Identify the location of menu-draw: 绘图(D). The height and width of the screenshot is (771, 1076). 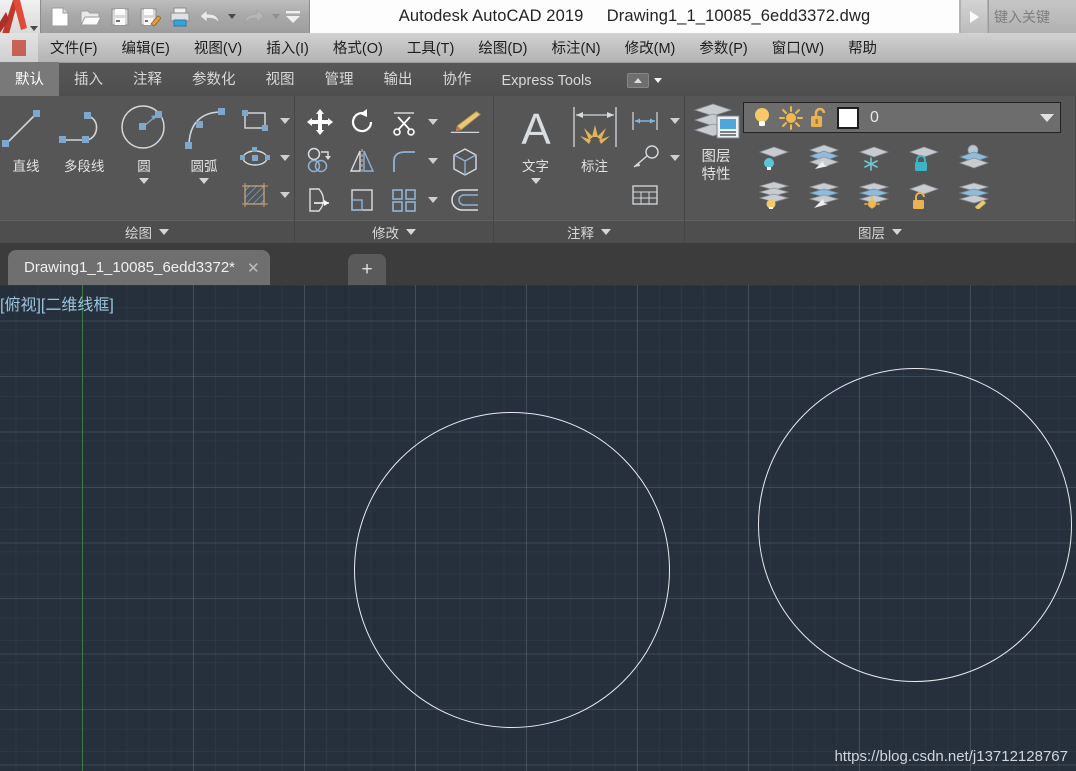
(502, 47).